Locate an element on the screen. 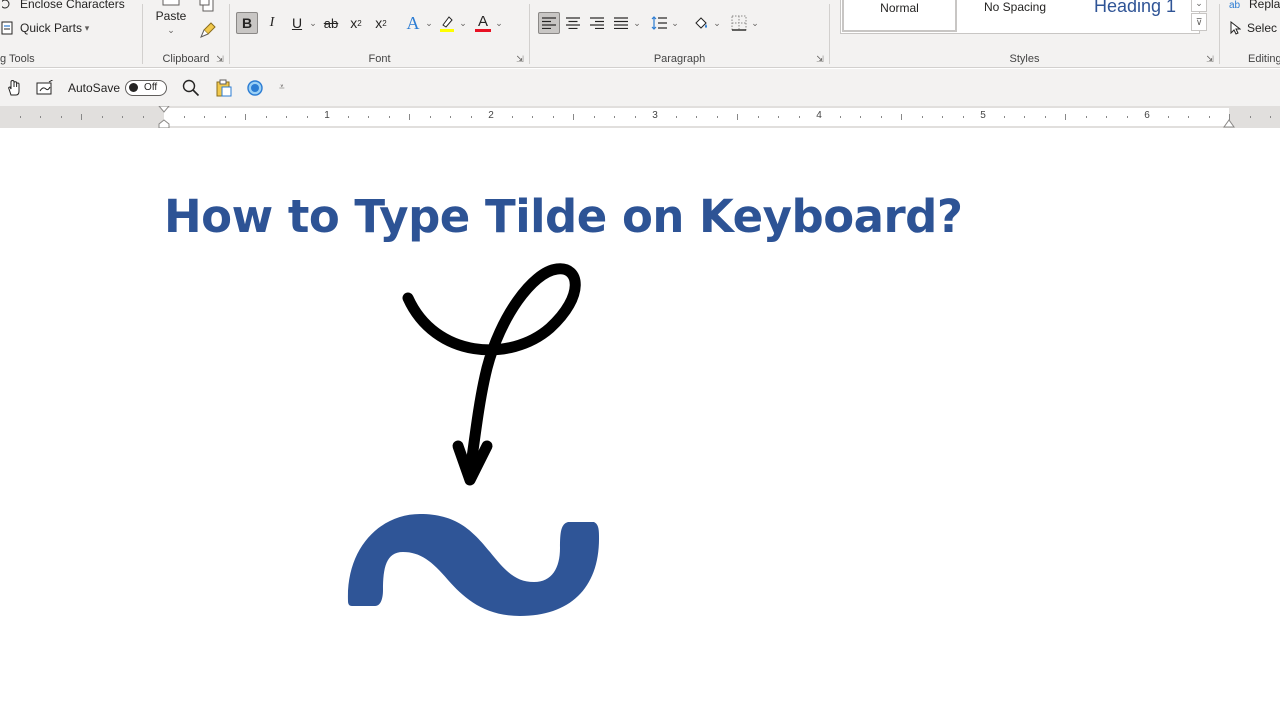 This screenshot has height=720, width=1280. paragraph-group: ⌄ ⌄ ⌄ ⌄ Paragraph ⇲ is located at coordinates (679, 33).